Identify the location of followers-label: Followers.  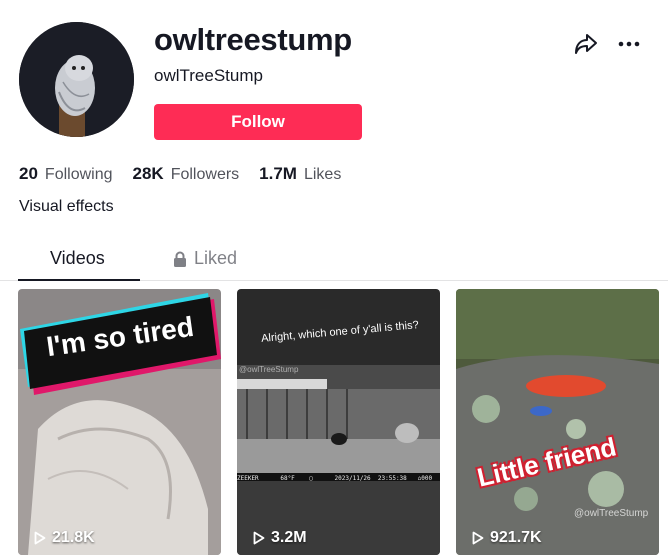
(205, 174).